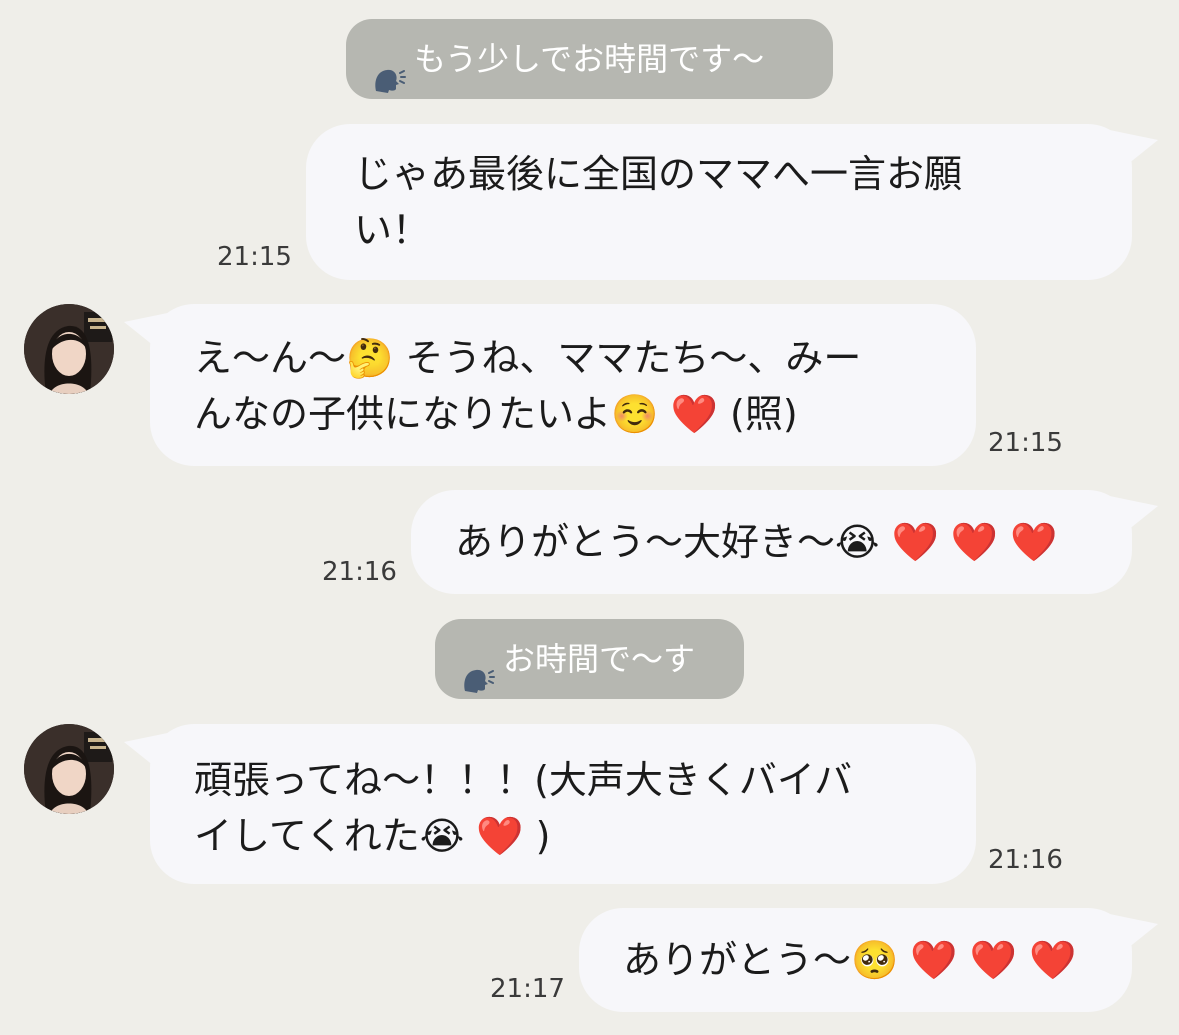 This screenshot has height=1035, width=1179. What do you see at coordinates (528, 358) in the screenshot?
I see `message-text: え〜ん〜🤔 そうね、ママたち〜、みー` at bounding box center [528, 358].